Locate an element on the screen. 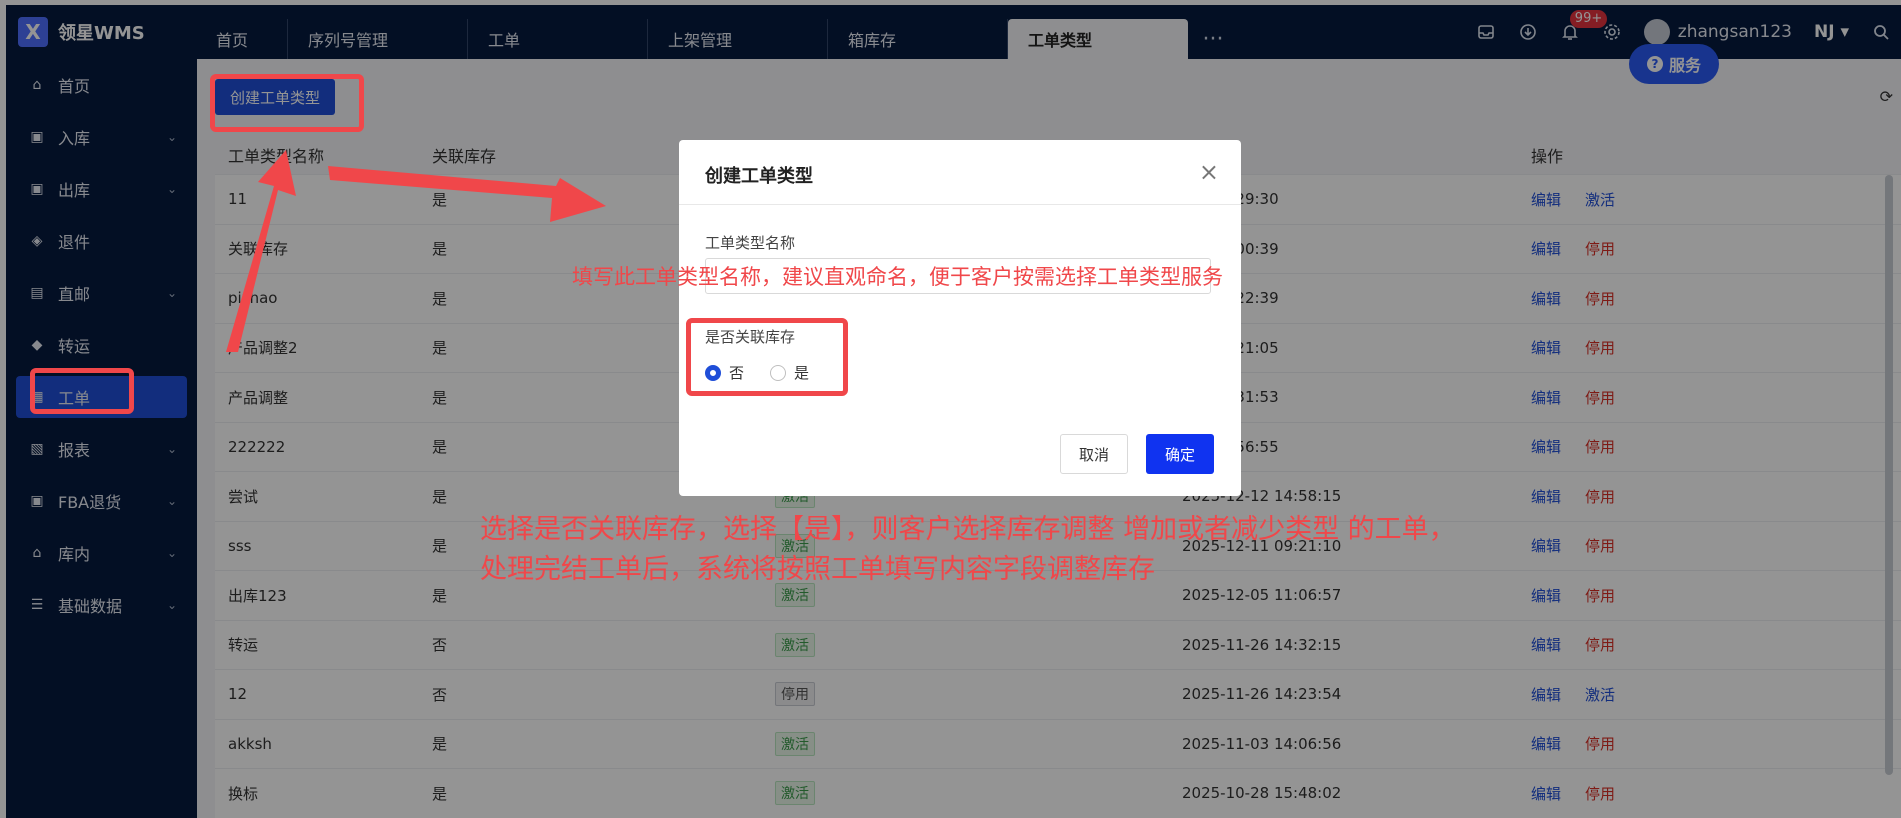 Image resolution: width=1901 pixels, height=818 pixels. arrow-up-icon is located at coordinates (261, 251).